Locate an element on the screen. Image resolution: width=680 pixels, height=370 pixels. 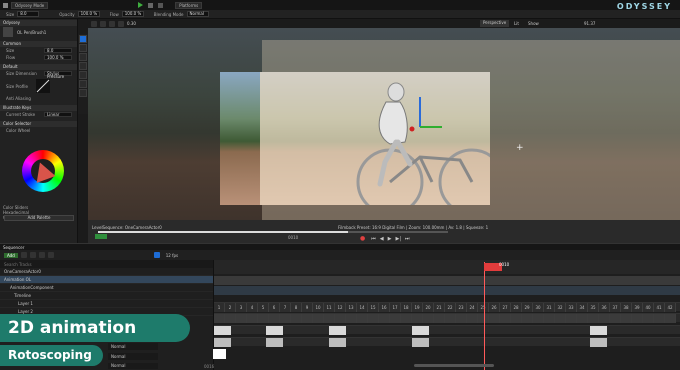
frame-number-cell: 12 is located at coordinates (340, 307).